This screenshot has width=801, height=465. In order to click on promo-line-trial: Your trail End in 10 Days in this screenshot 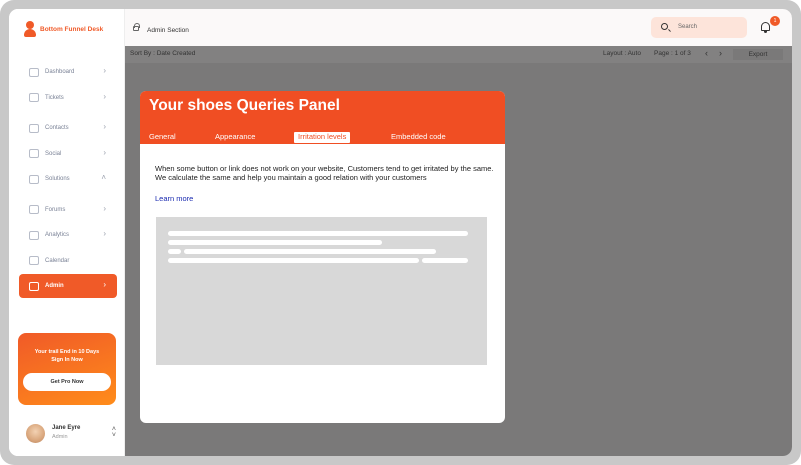, I will do `click(67, 352)`.